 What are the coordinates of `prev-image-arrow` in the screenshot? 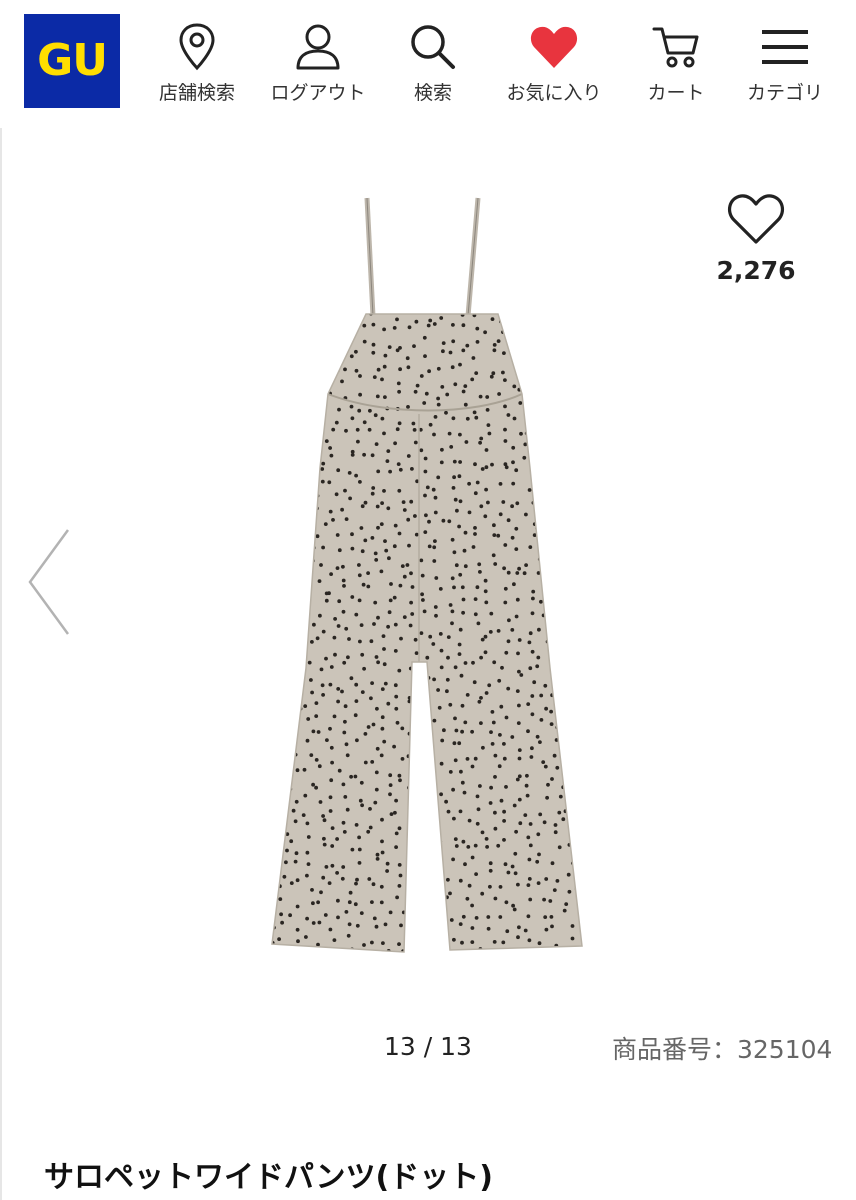 It's located at (49, 584).